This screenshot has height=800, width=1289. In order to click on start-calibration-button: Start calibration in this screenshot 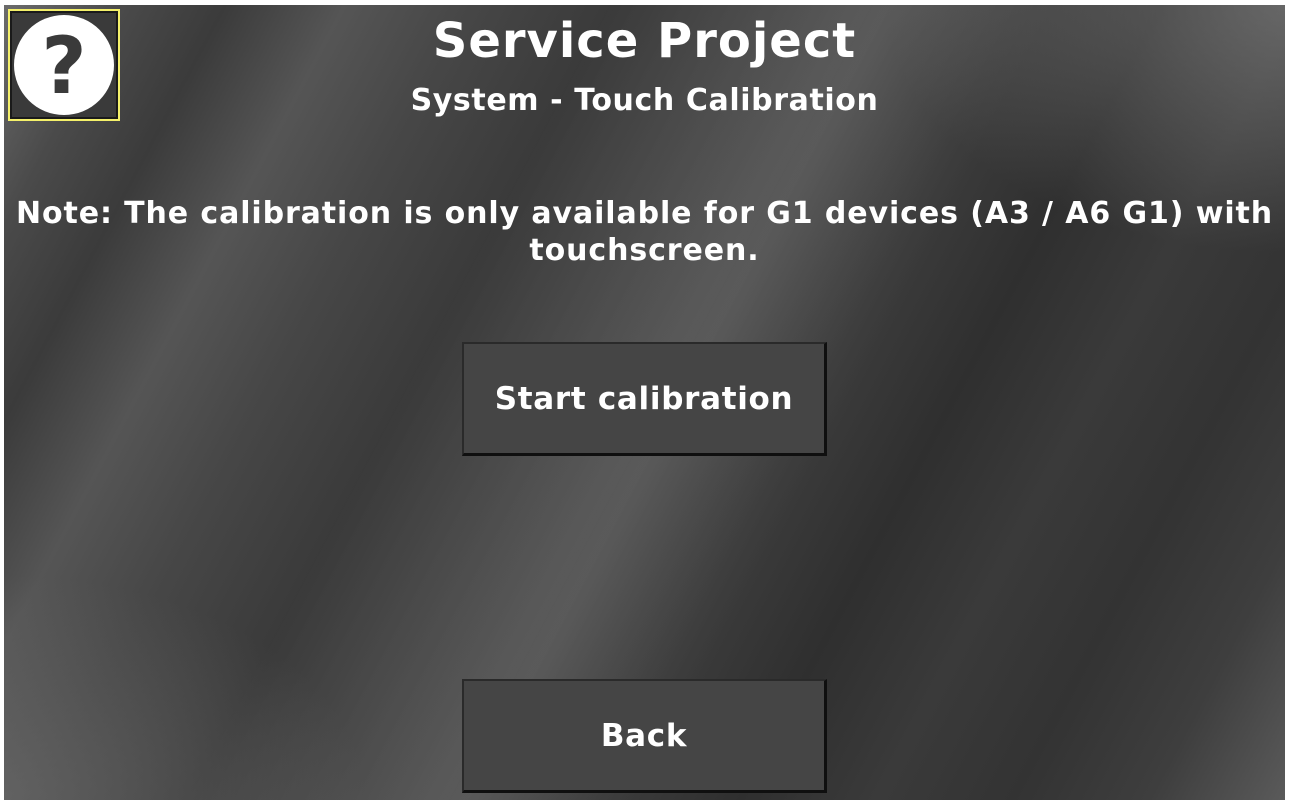, I will do `click(644, 399)`.